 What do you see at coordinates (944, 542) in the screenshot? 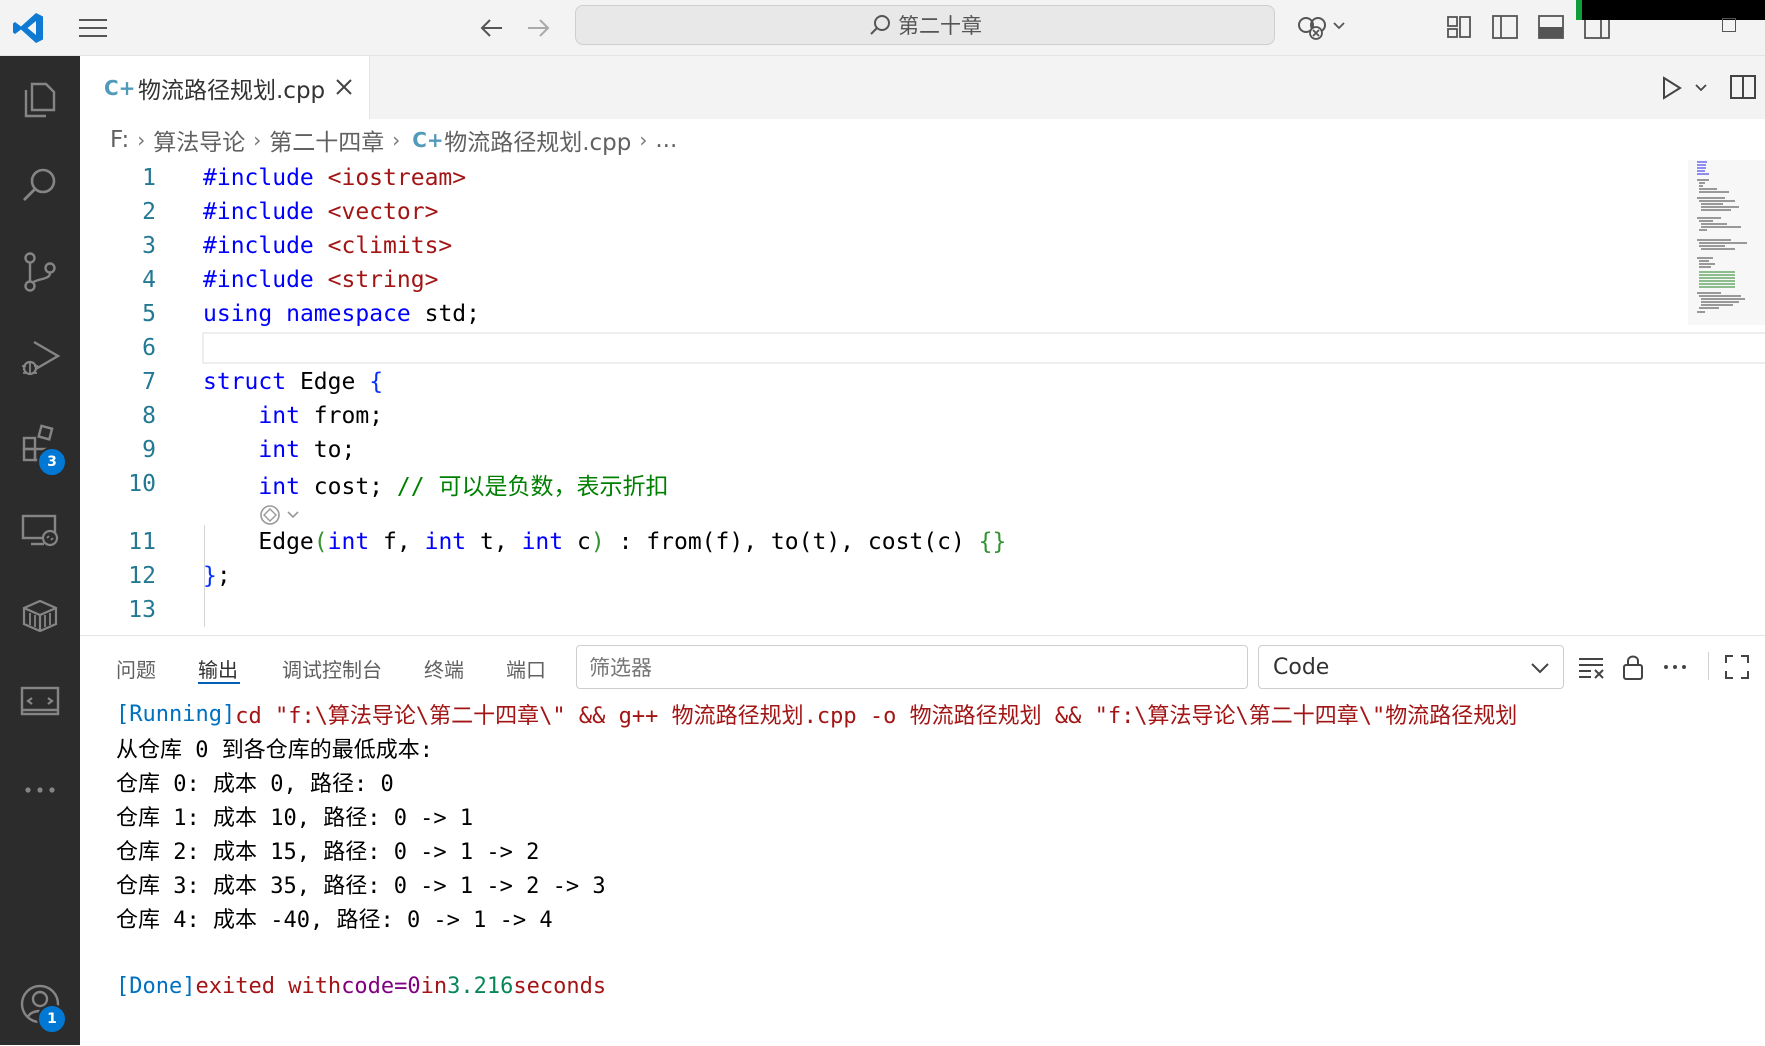
I see `member-init-arg: (c)` at bounding box center [944, 542].